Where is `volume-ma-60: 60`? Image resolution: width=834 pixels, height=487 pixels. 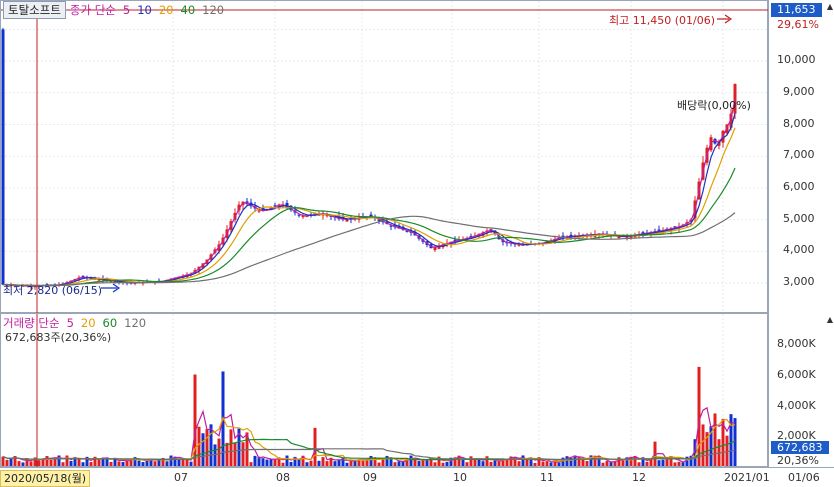
volume-ma-60: 60 is located at coordinates (110, 323).